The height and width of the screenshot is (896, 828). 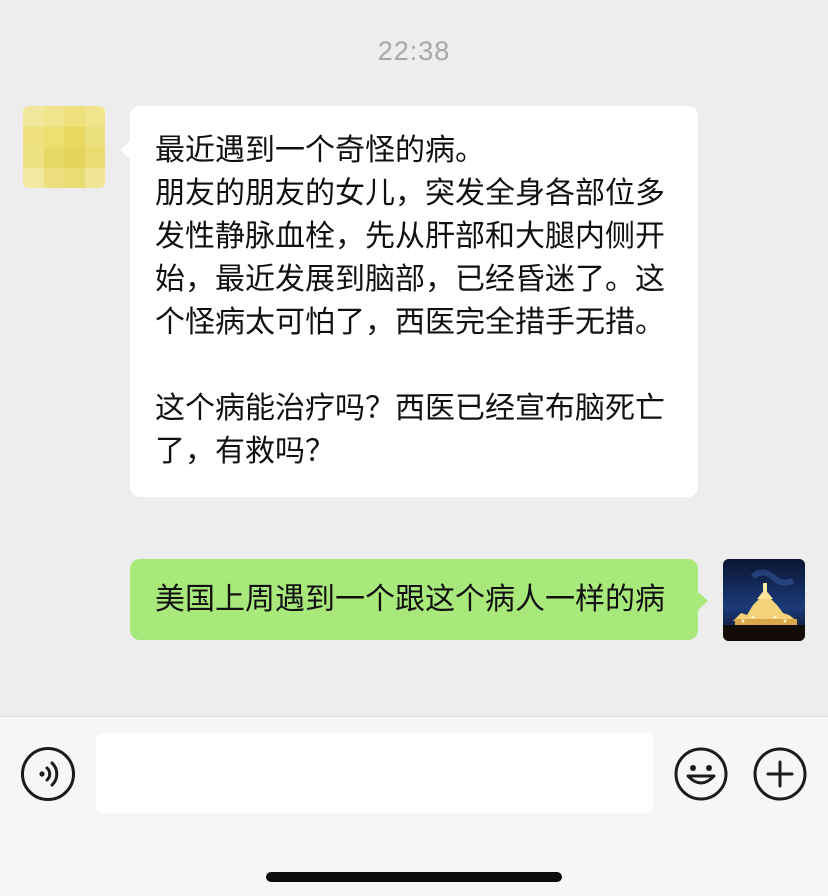 I want to click on message-input, so click(x=374, y=773).